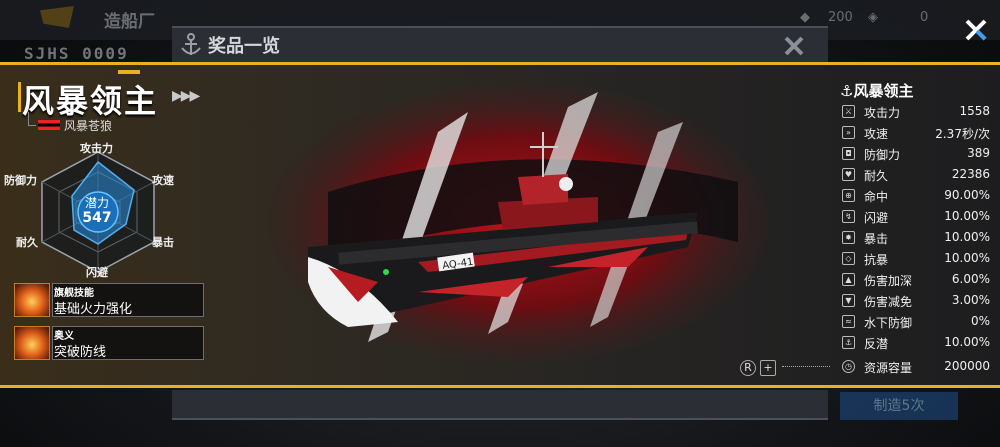 Image resolution: width=1000 pixels, height=447 pixels. What do you see at coordinates (500, 405) in the screenshot?
I see `modal-footer` at bounding box center [500, 405].